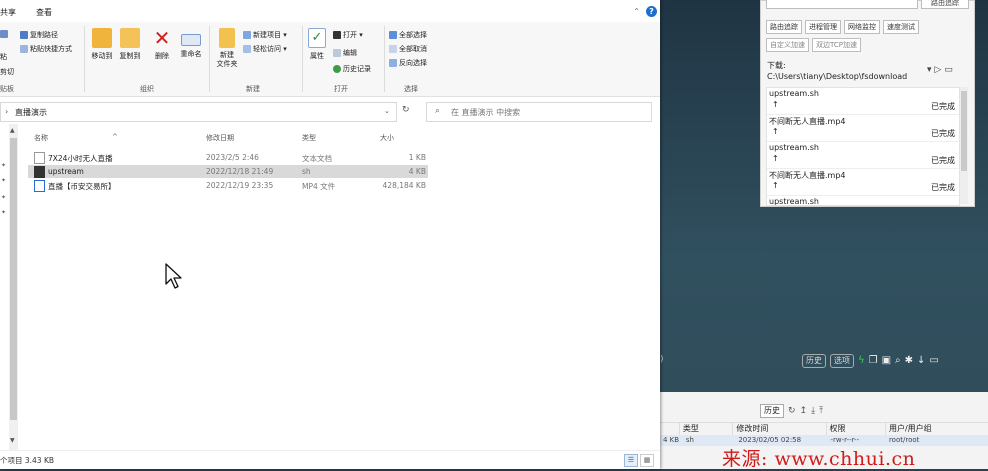 The height and width of the screenshot is (471, 988). I want to click on invert-selection-button: 反向选择, so click(408, 63).